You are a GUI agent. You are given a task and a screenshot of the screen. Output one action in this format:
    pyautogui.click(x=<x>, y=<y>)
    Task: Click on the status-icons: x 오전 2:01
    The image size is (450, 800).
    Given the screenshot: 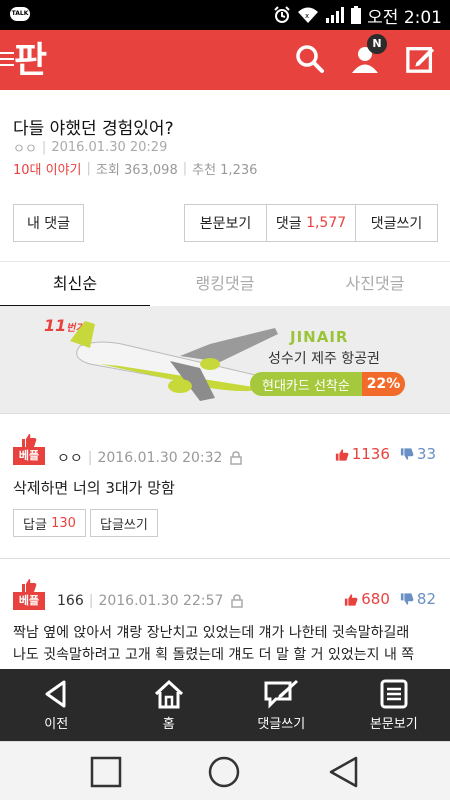 What is the action you would take?
    pyautogui.click(x=357, y=15)
    